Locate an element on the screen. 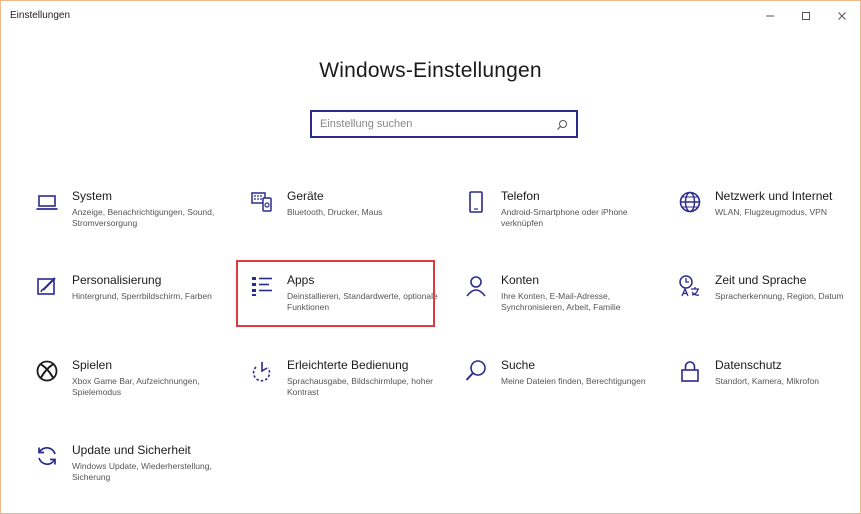  phone-icon is located at coordinates (476, 202).